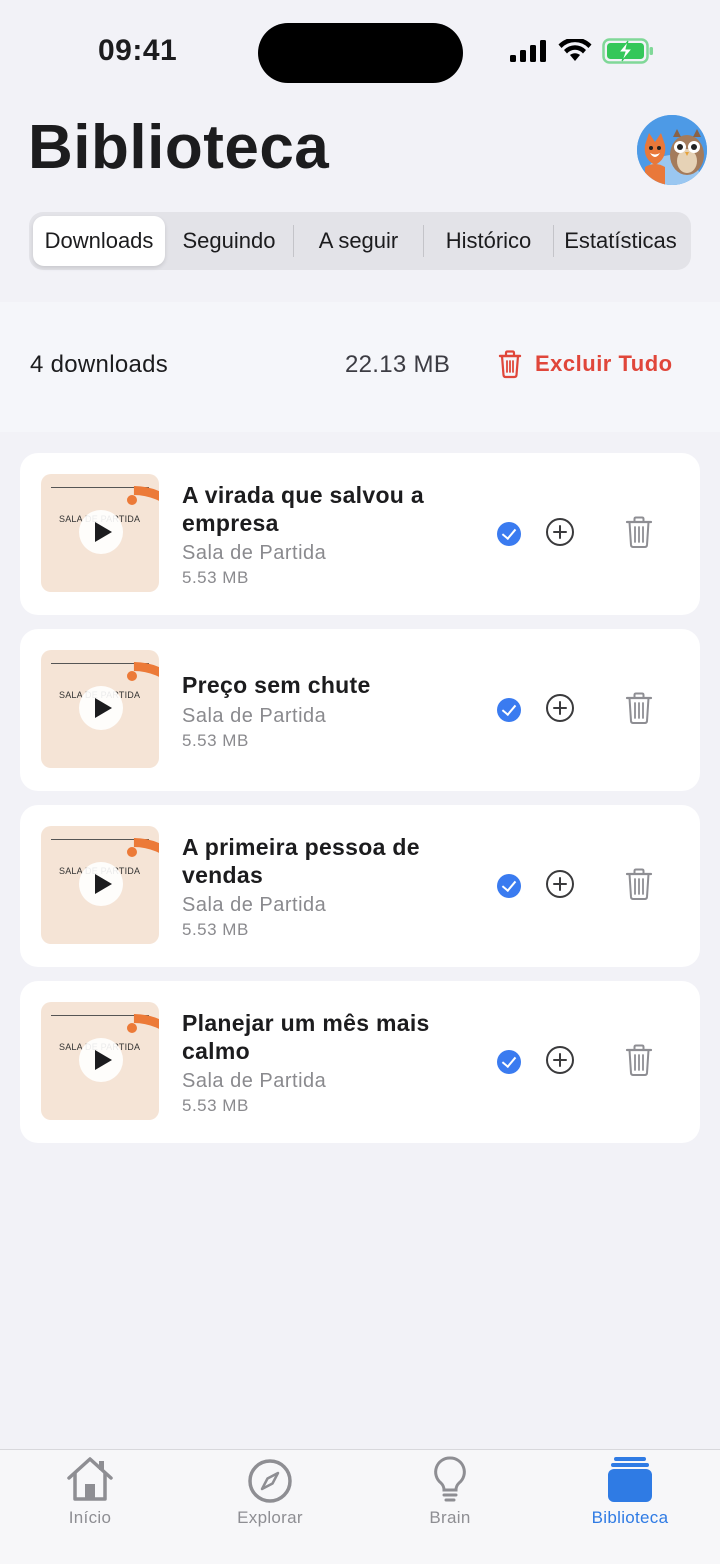 The width and height of the screenshot is (720, 1564). What do you see at coordinates (301, 861) in the screenshot?
I see `episode-title: A primeira pessoa de vendas` at bounding box center [301, 861].